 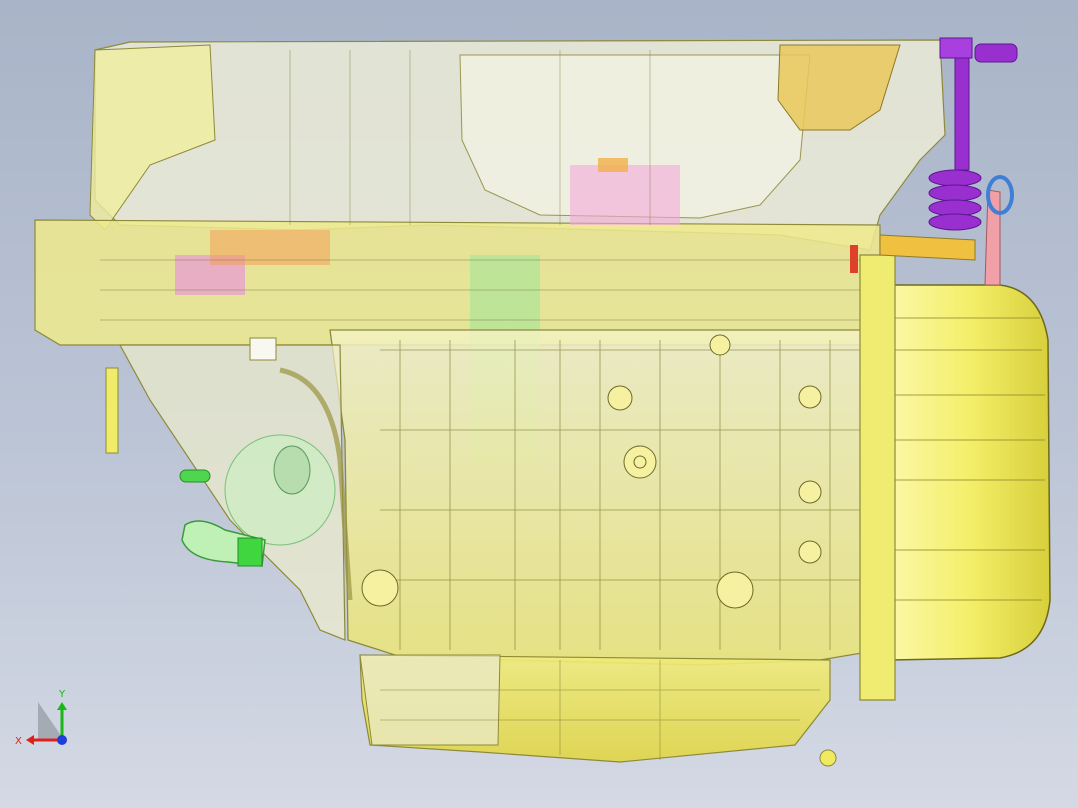 I want to click on triad-x-arrow, so click(x=30, y=740).